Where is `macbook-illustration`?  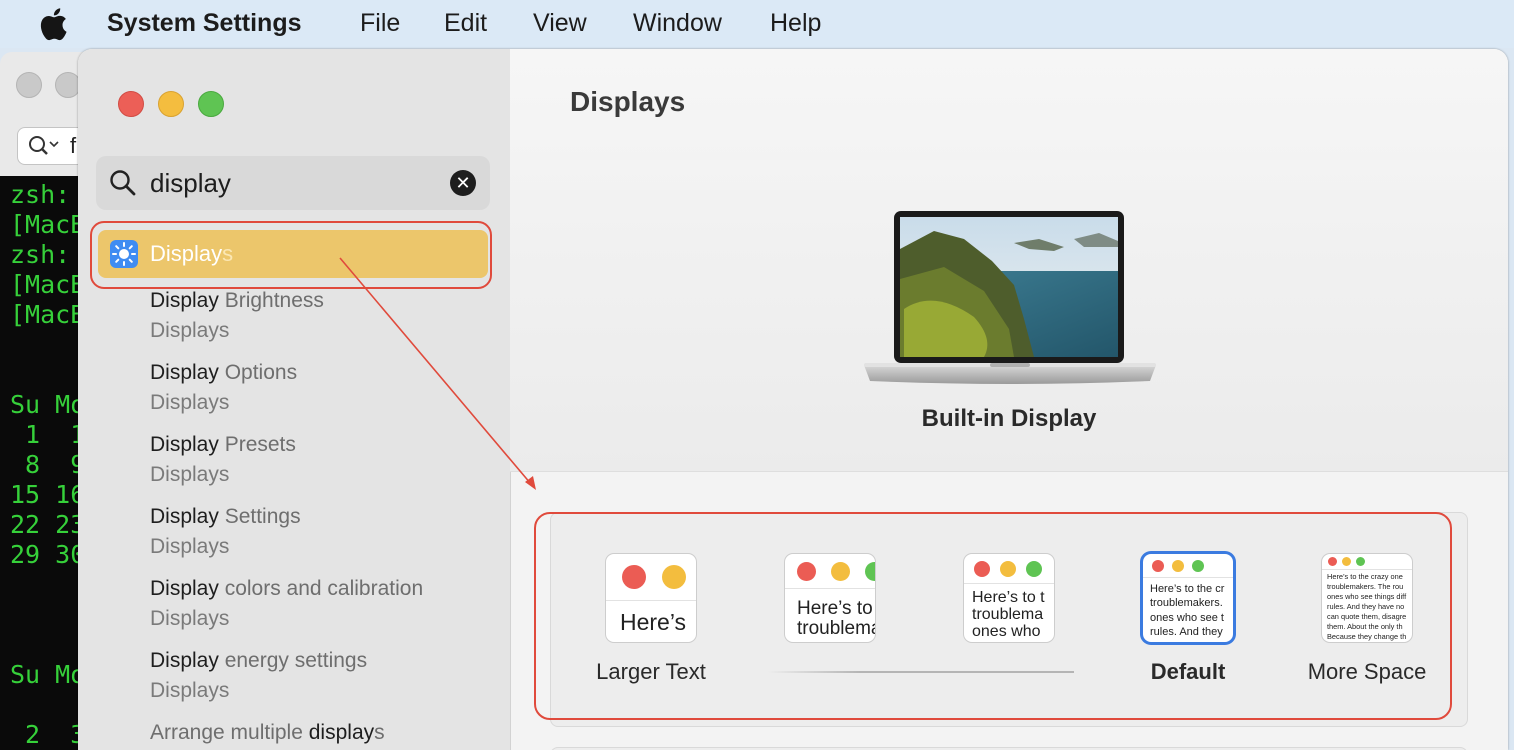 macbook-illustration is located at coordinates (1010, 298).